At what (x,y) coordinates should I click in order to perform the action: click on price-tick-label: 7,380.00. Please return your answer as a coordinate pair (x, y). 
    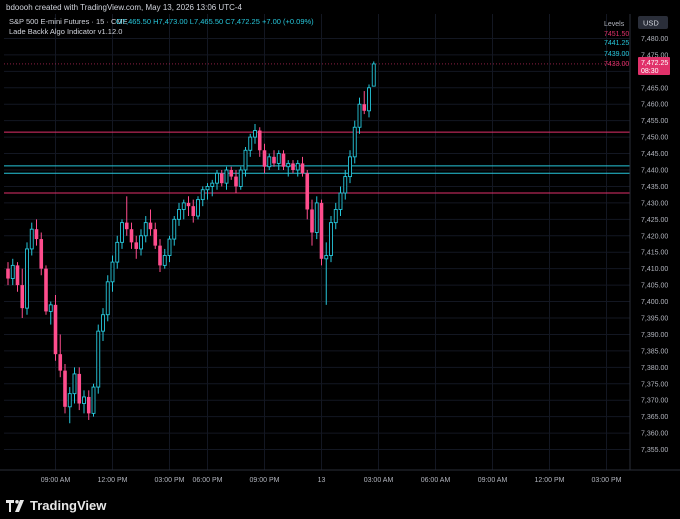
    Looking at the image, I should click on (654, 368).